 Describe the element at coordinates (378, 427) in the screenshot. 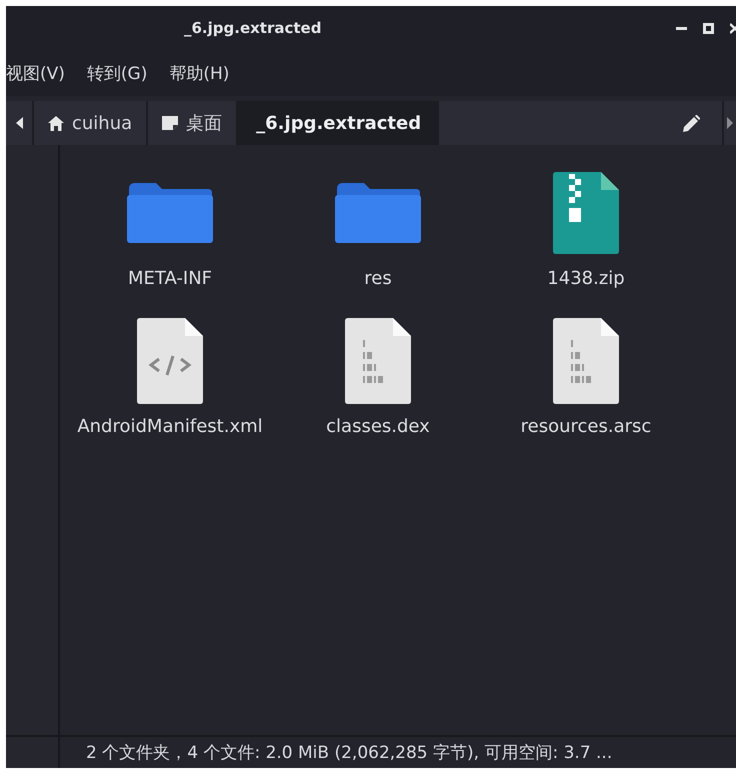

I see `file-name: classes.dex` at that location.